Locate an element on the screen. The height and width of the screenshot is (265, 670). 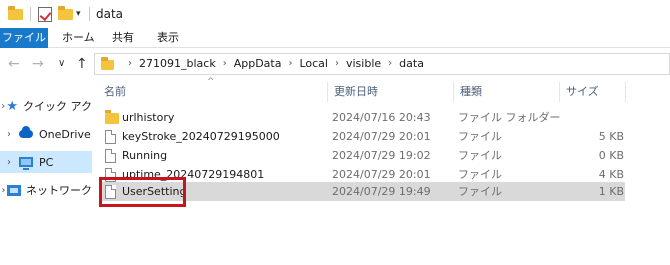
breadcrumb-item: AppData is located at coordinates (258, 63).